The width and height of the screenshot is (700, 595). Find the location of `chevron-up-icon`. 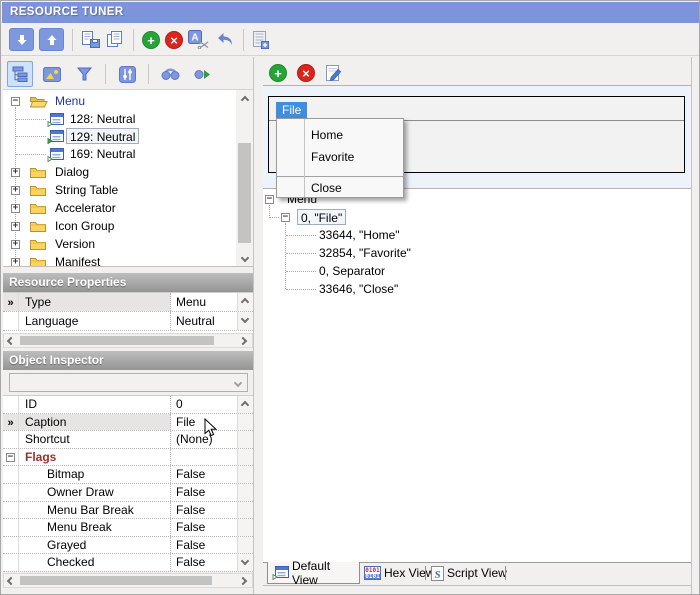

chevron-up-icon is located at coordinates (244, 99).